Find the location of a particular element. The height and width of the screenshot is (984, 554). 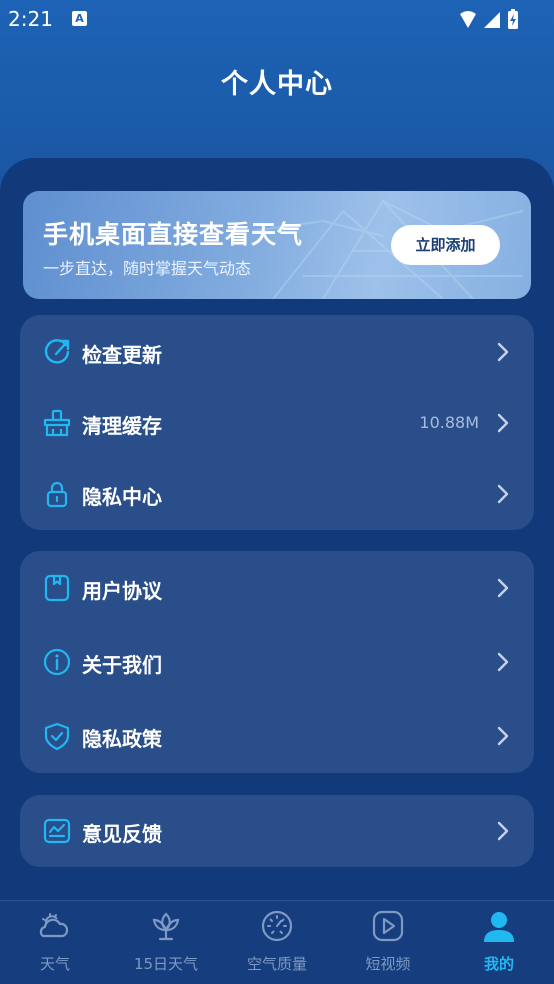

battery-icon is located at coordinates (513, 19).